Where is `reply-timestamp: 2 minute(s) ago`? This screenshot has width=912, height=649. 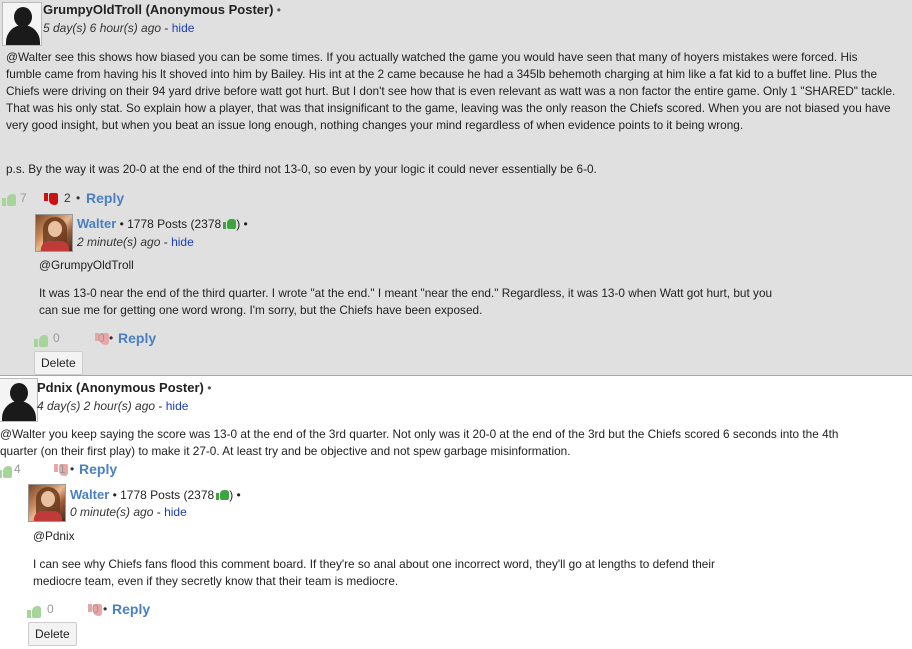 reply-timestamp: 2 minute(s) ago is located at coordinates (119, 242).